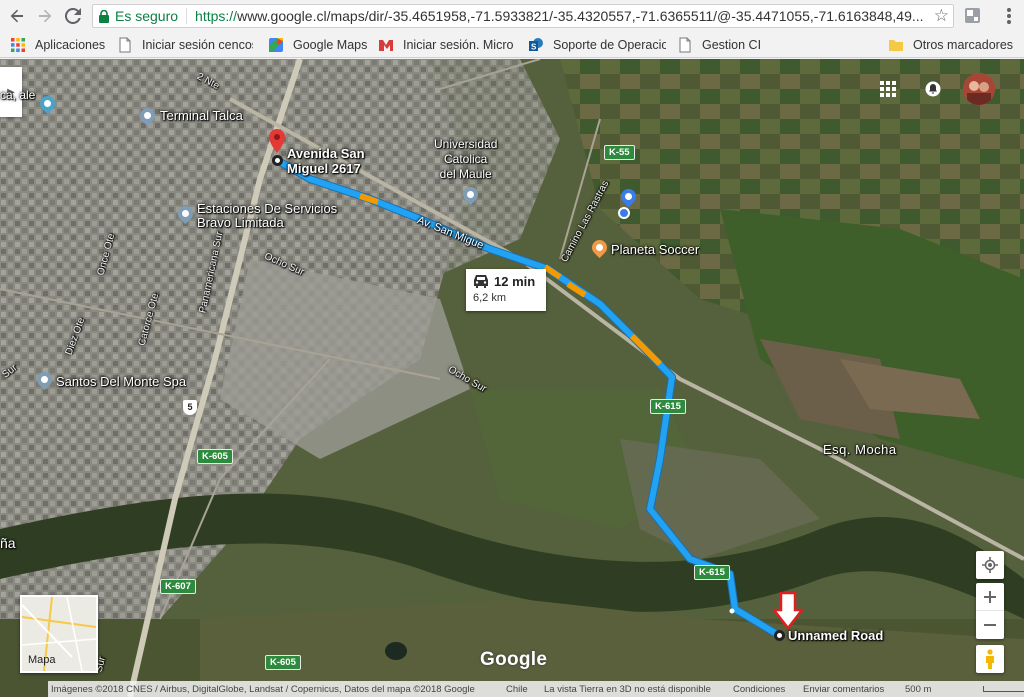 The width and height of the screenshot is (1024, 697). Describe the element at coordinates (277, 160) in the screenshot. I see `origin-dot` at that location.